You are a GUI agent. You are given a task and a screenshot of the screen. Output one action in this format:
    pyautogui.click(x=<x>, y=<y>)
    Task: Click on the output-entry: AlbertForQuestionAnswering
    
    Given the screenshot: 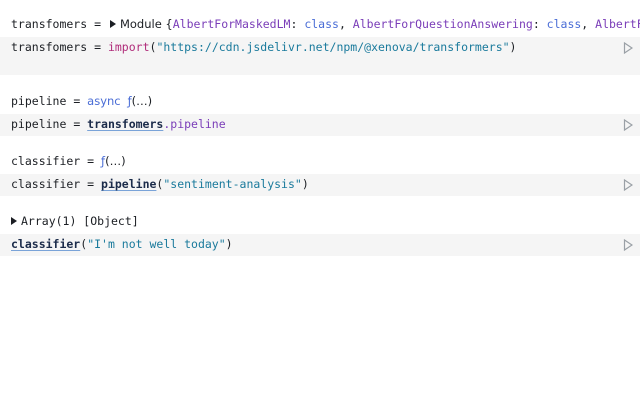 What is the action you would take?
    pyautogui.click(x=442, y=24)
    